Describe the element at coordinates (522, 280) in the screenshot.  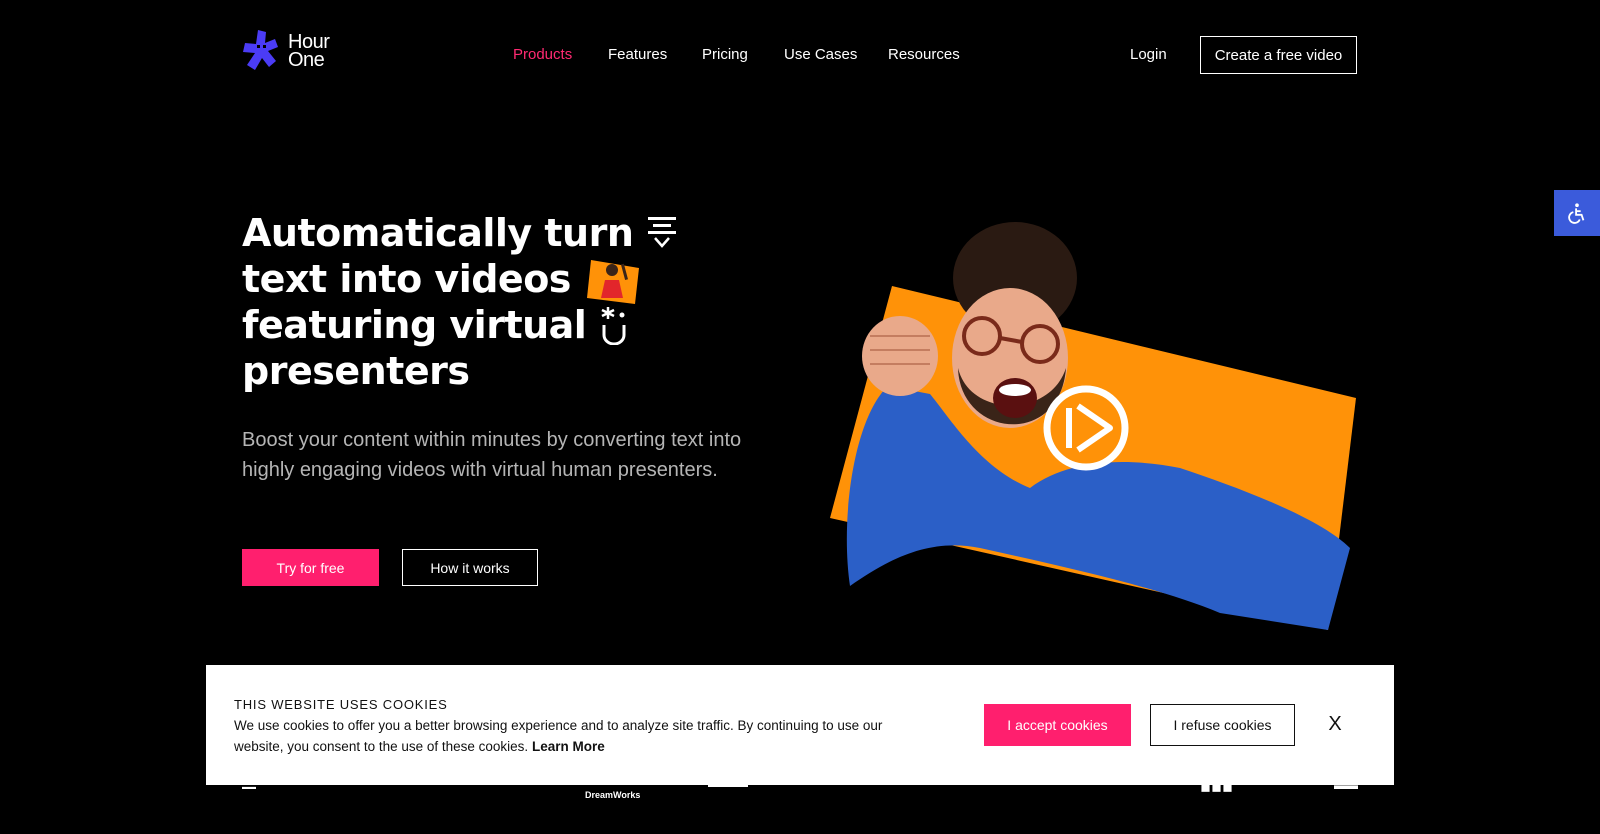
I see `headline-line-2: text into videos` at that location.